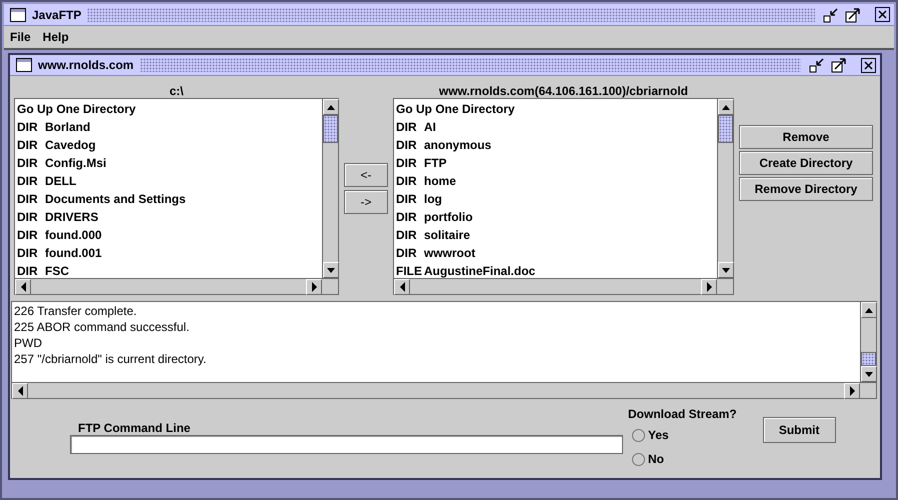 This screenshot has width=898, height=500. Describe the element at coordinates (169, 181) in the screenshot. I see `list-item: DIR DELL` at that location.